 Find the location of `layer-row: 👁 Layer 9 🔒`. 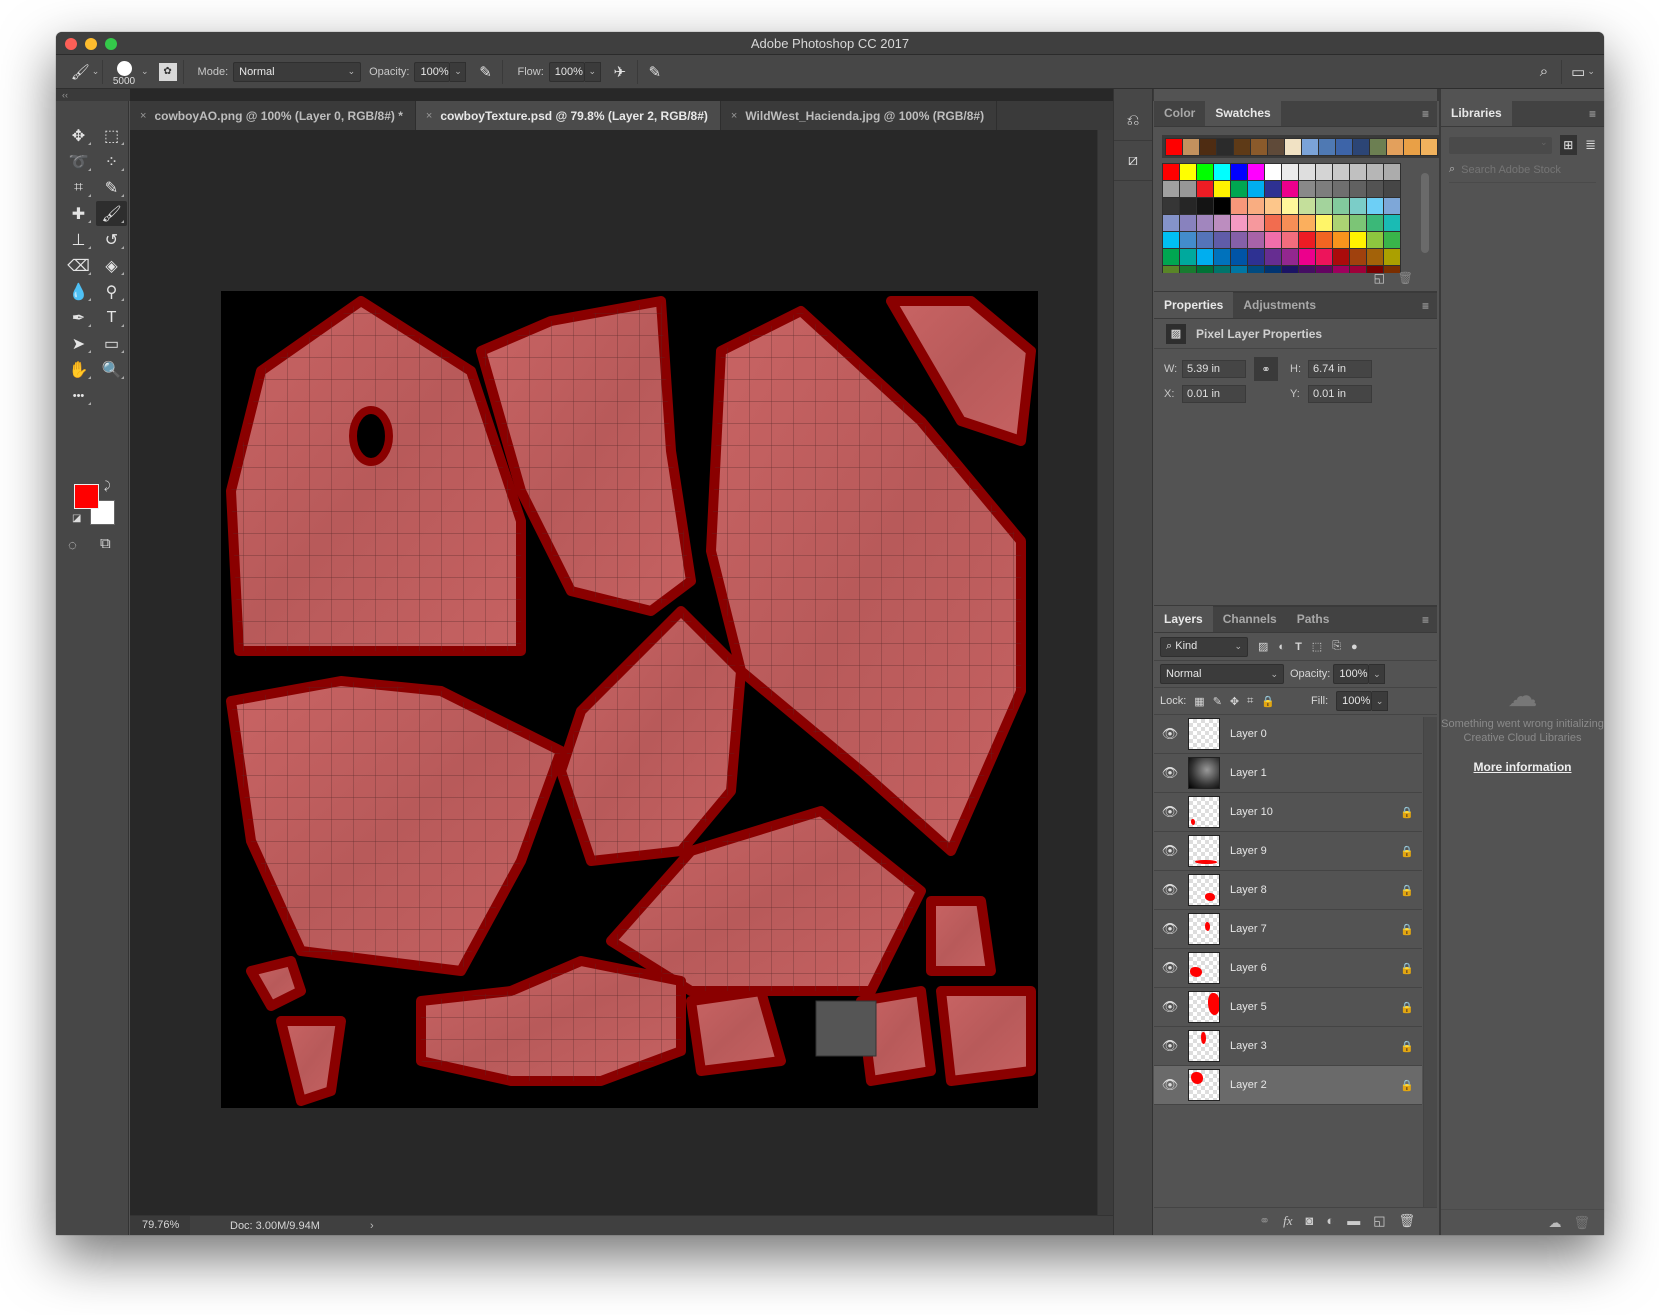

layer-row: 👁 Layer 9 🔒 is located at coordinates (1288, 851).